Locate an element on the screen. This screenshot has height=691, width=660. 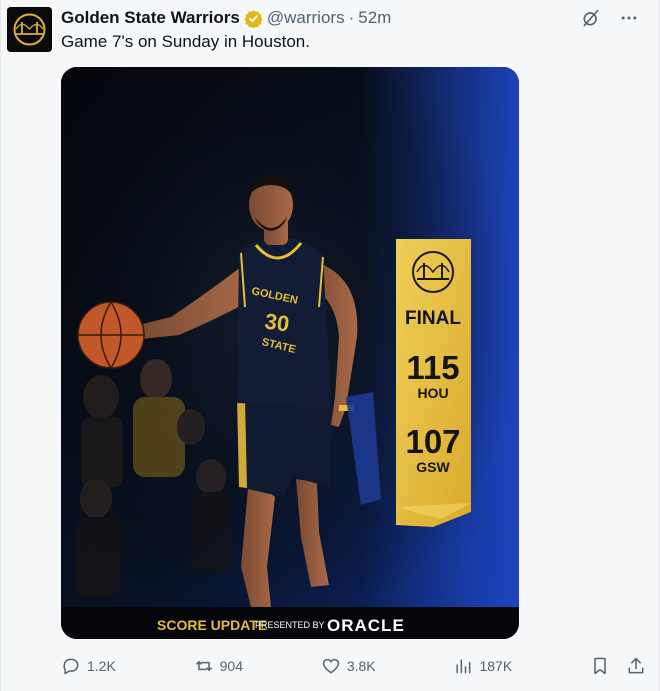
repost-button: 904 is located at coordinates (218, 666).